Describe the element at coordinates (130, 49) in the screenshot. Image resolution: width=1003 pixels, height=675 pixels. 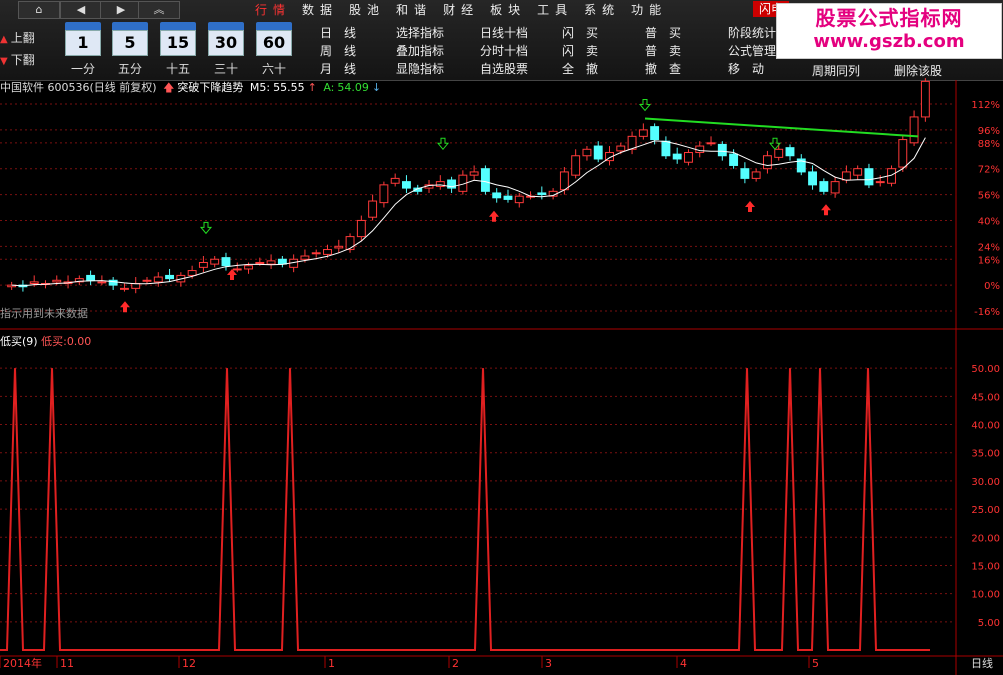
I see `period-button-5: 5 五分` at that location.